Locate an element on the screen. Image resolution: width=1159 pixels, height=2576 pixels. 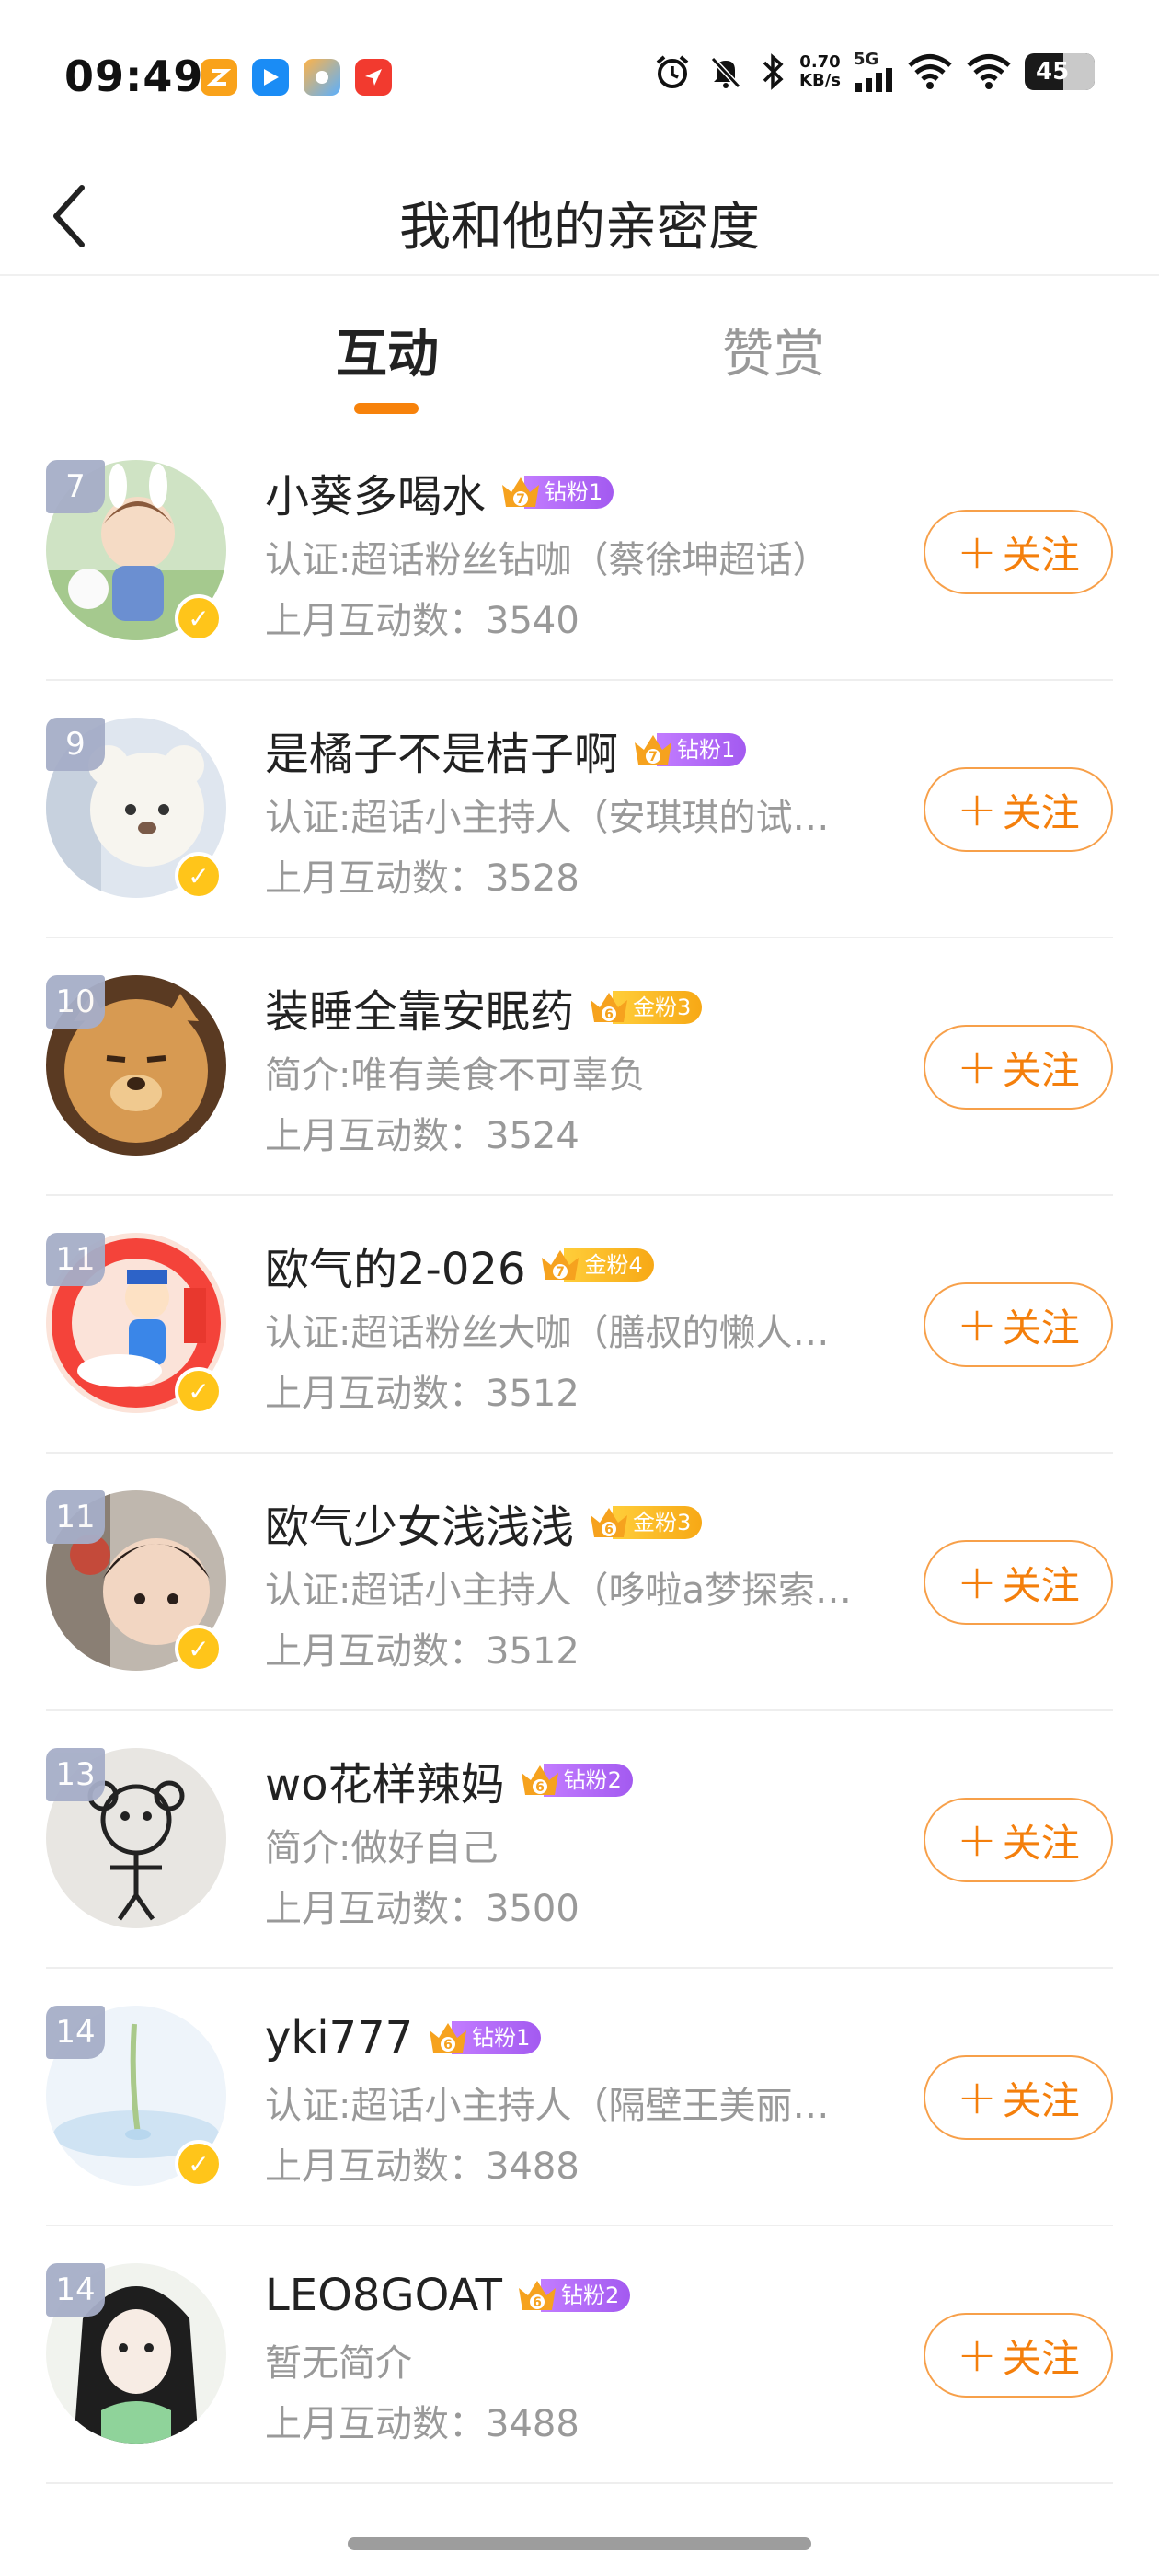
status-bar: 09:49 0.70 KB/s 5G 45 is located at coordinates (579, 78).